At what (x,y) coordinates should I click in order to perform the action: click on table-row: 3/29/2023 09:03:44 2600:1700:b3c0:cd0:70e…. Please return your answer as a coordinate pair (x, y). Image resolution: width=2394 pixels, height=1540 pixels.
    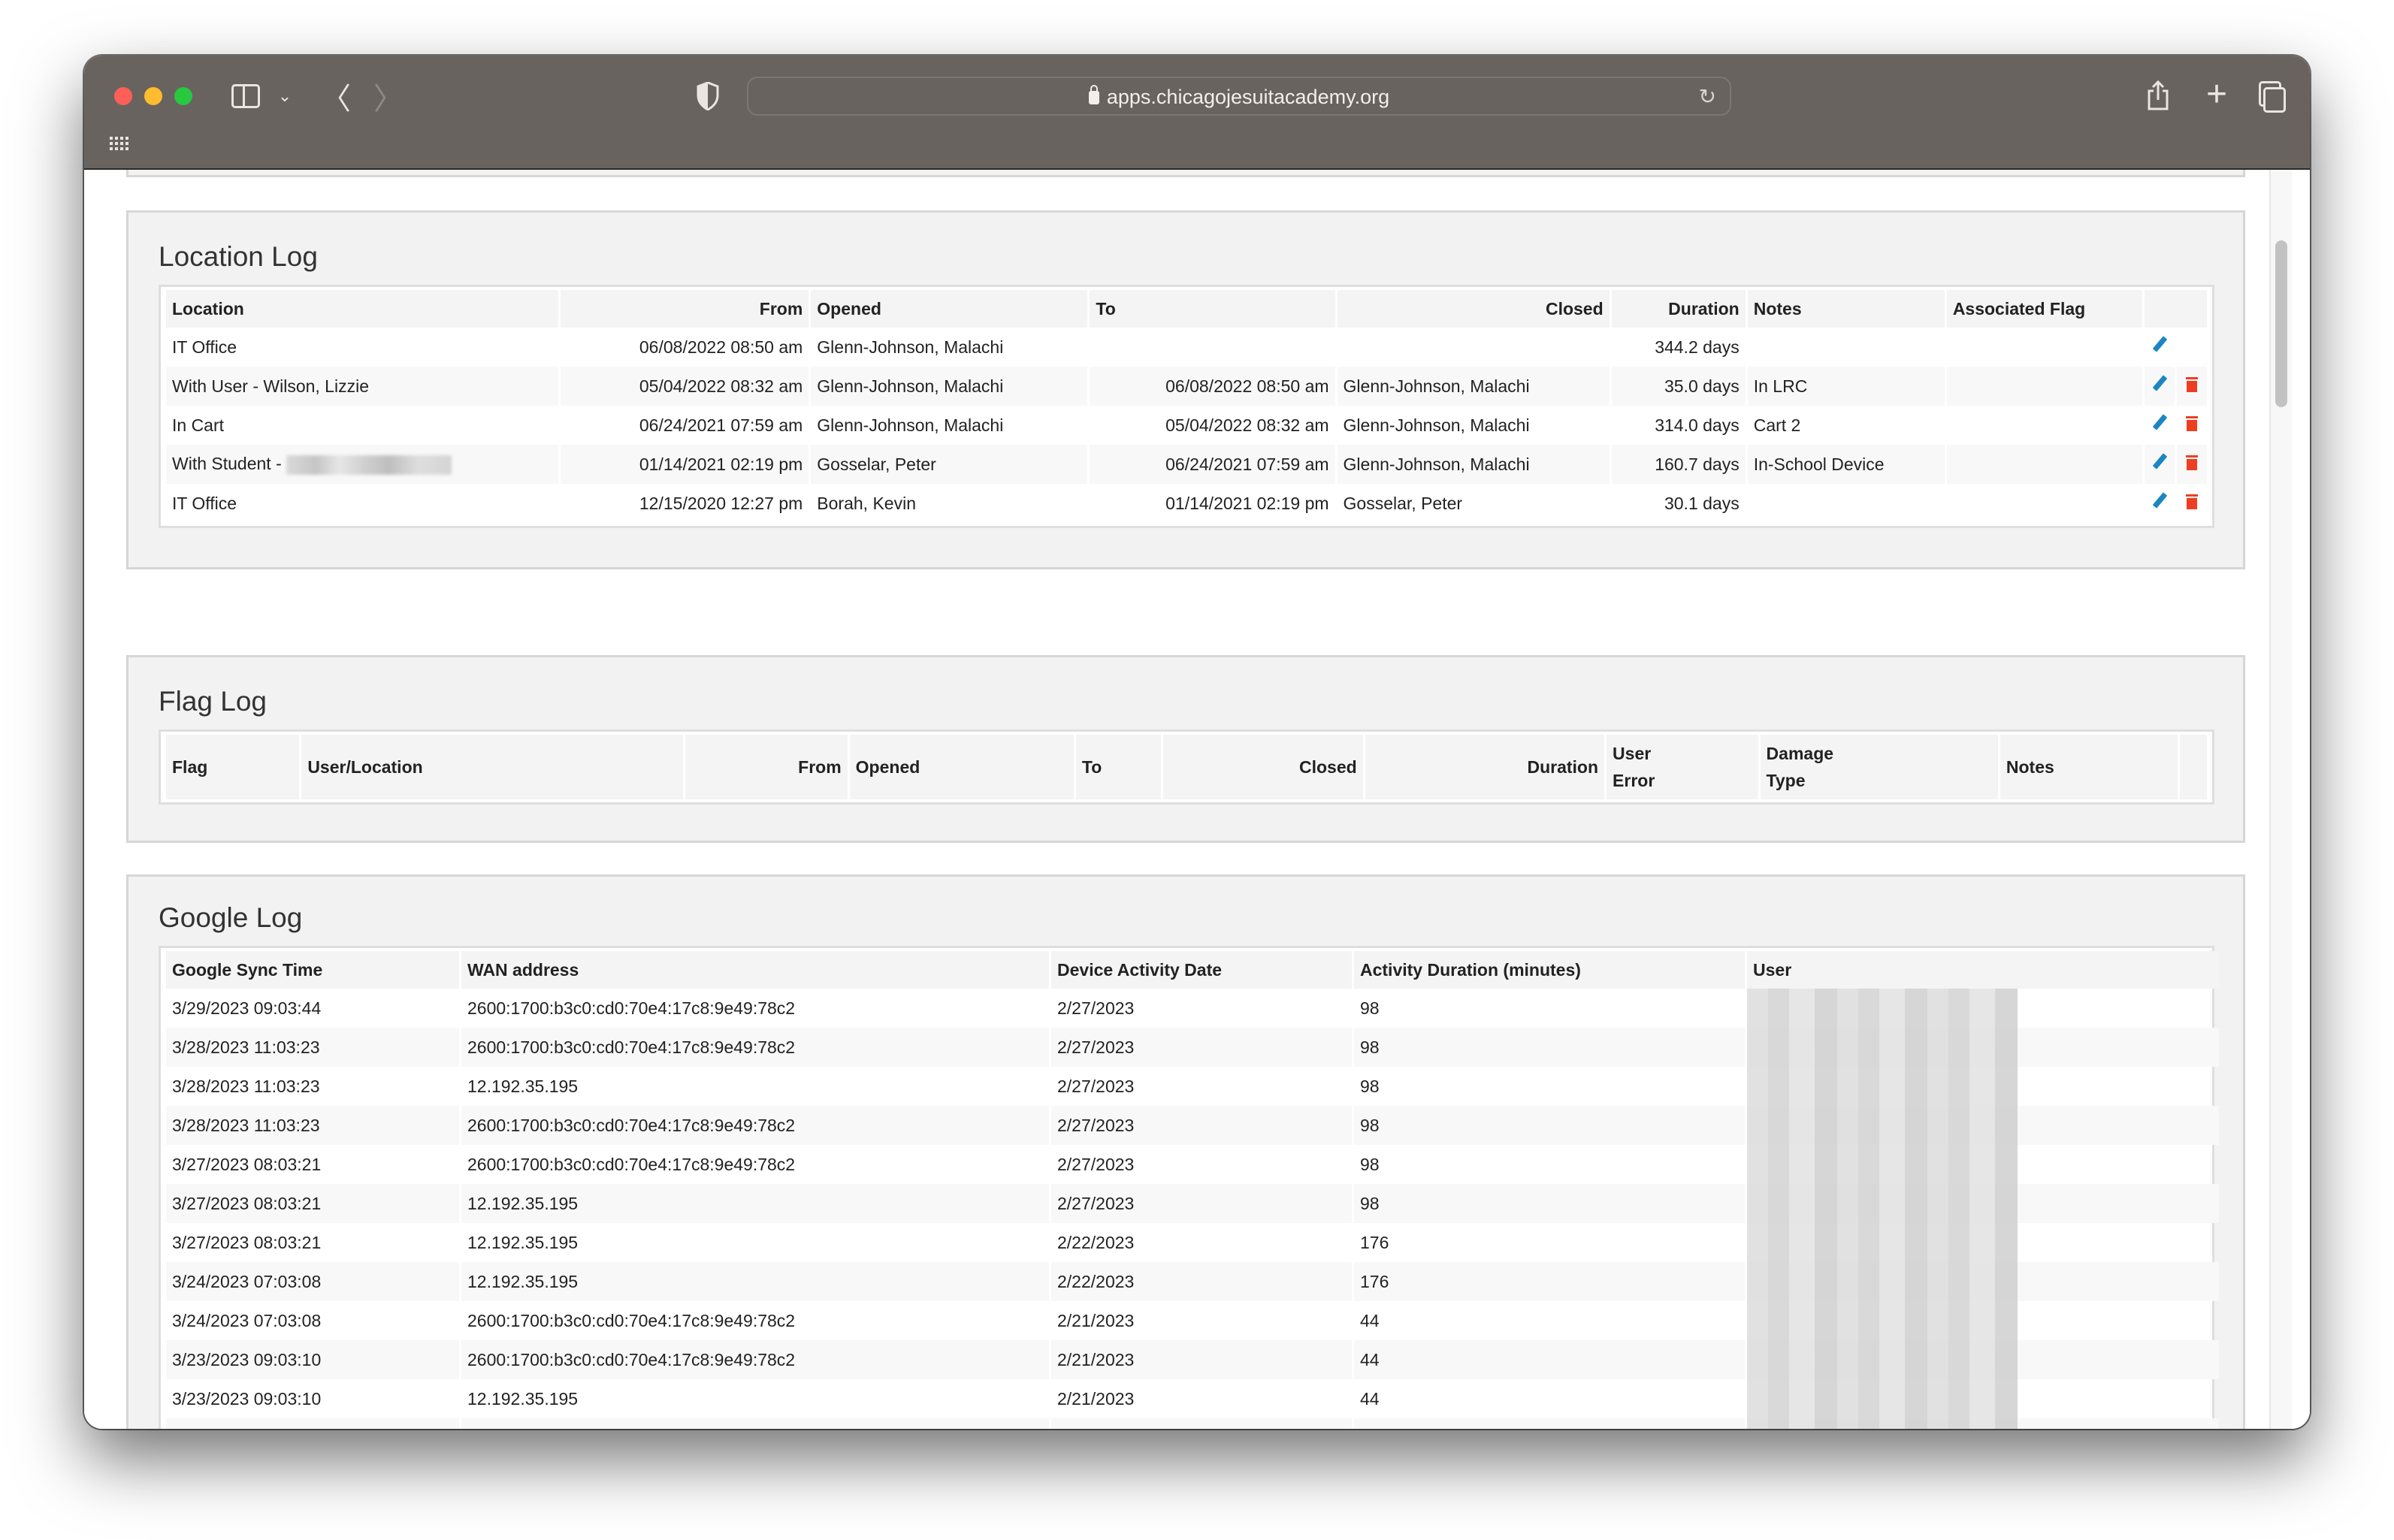
    Looking at the image, I should click on (1192, 1009).